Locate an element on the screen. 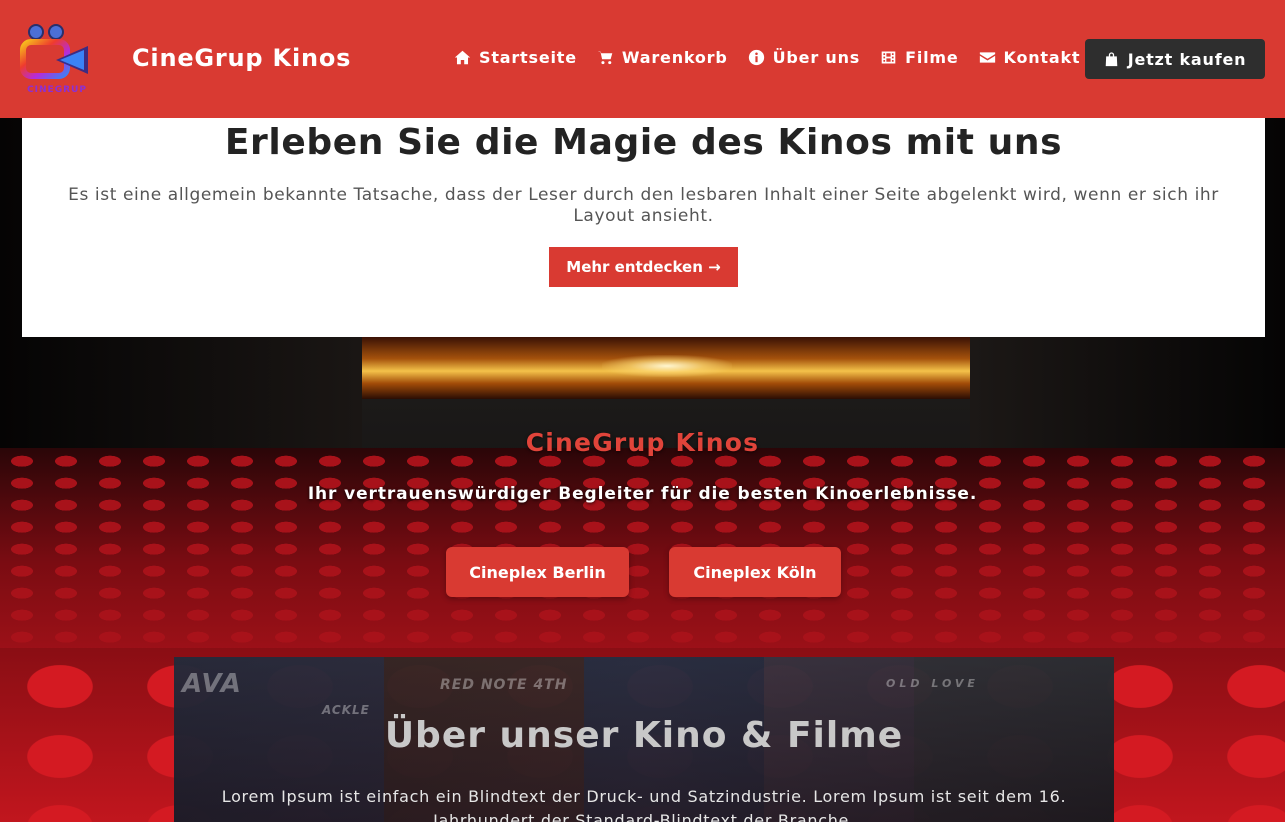 The image size is (1285, 822). nav-label: Filme is located at coordinates (932, 57).